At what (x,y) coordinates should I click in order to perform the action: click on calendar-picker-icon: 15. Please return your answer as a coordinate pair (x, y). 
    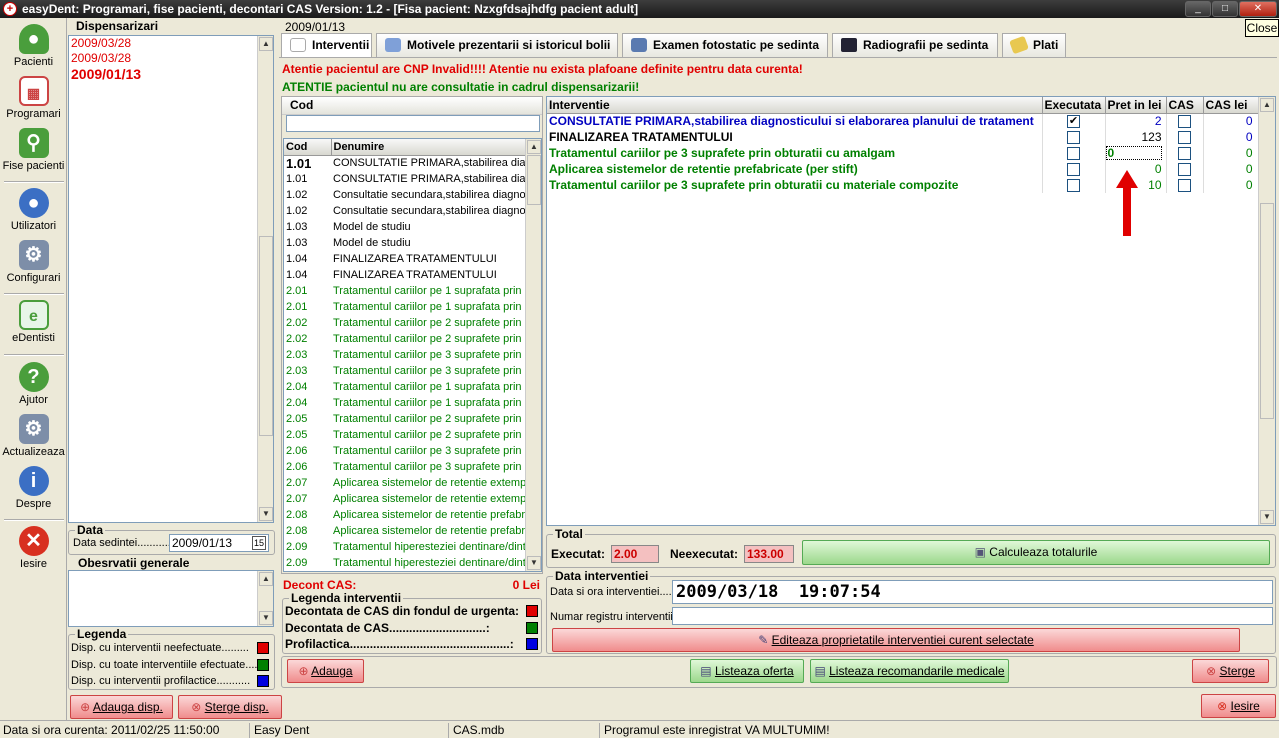
    Looking at the image, I should click on (259, 543).